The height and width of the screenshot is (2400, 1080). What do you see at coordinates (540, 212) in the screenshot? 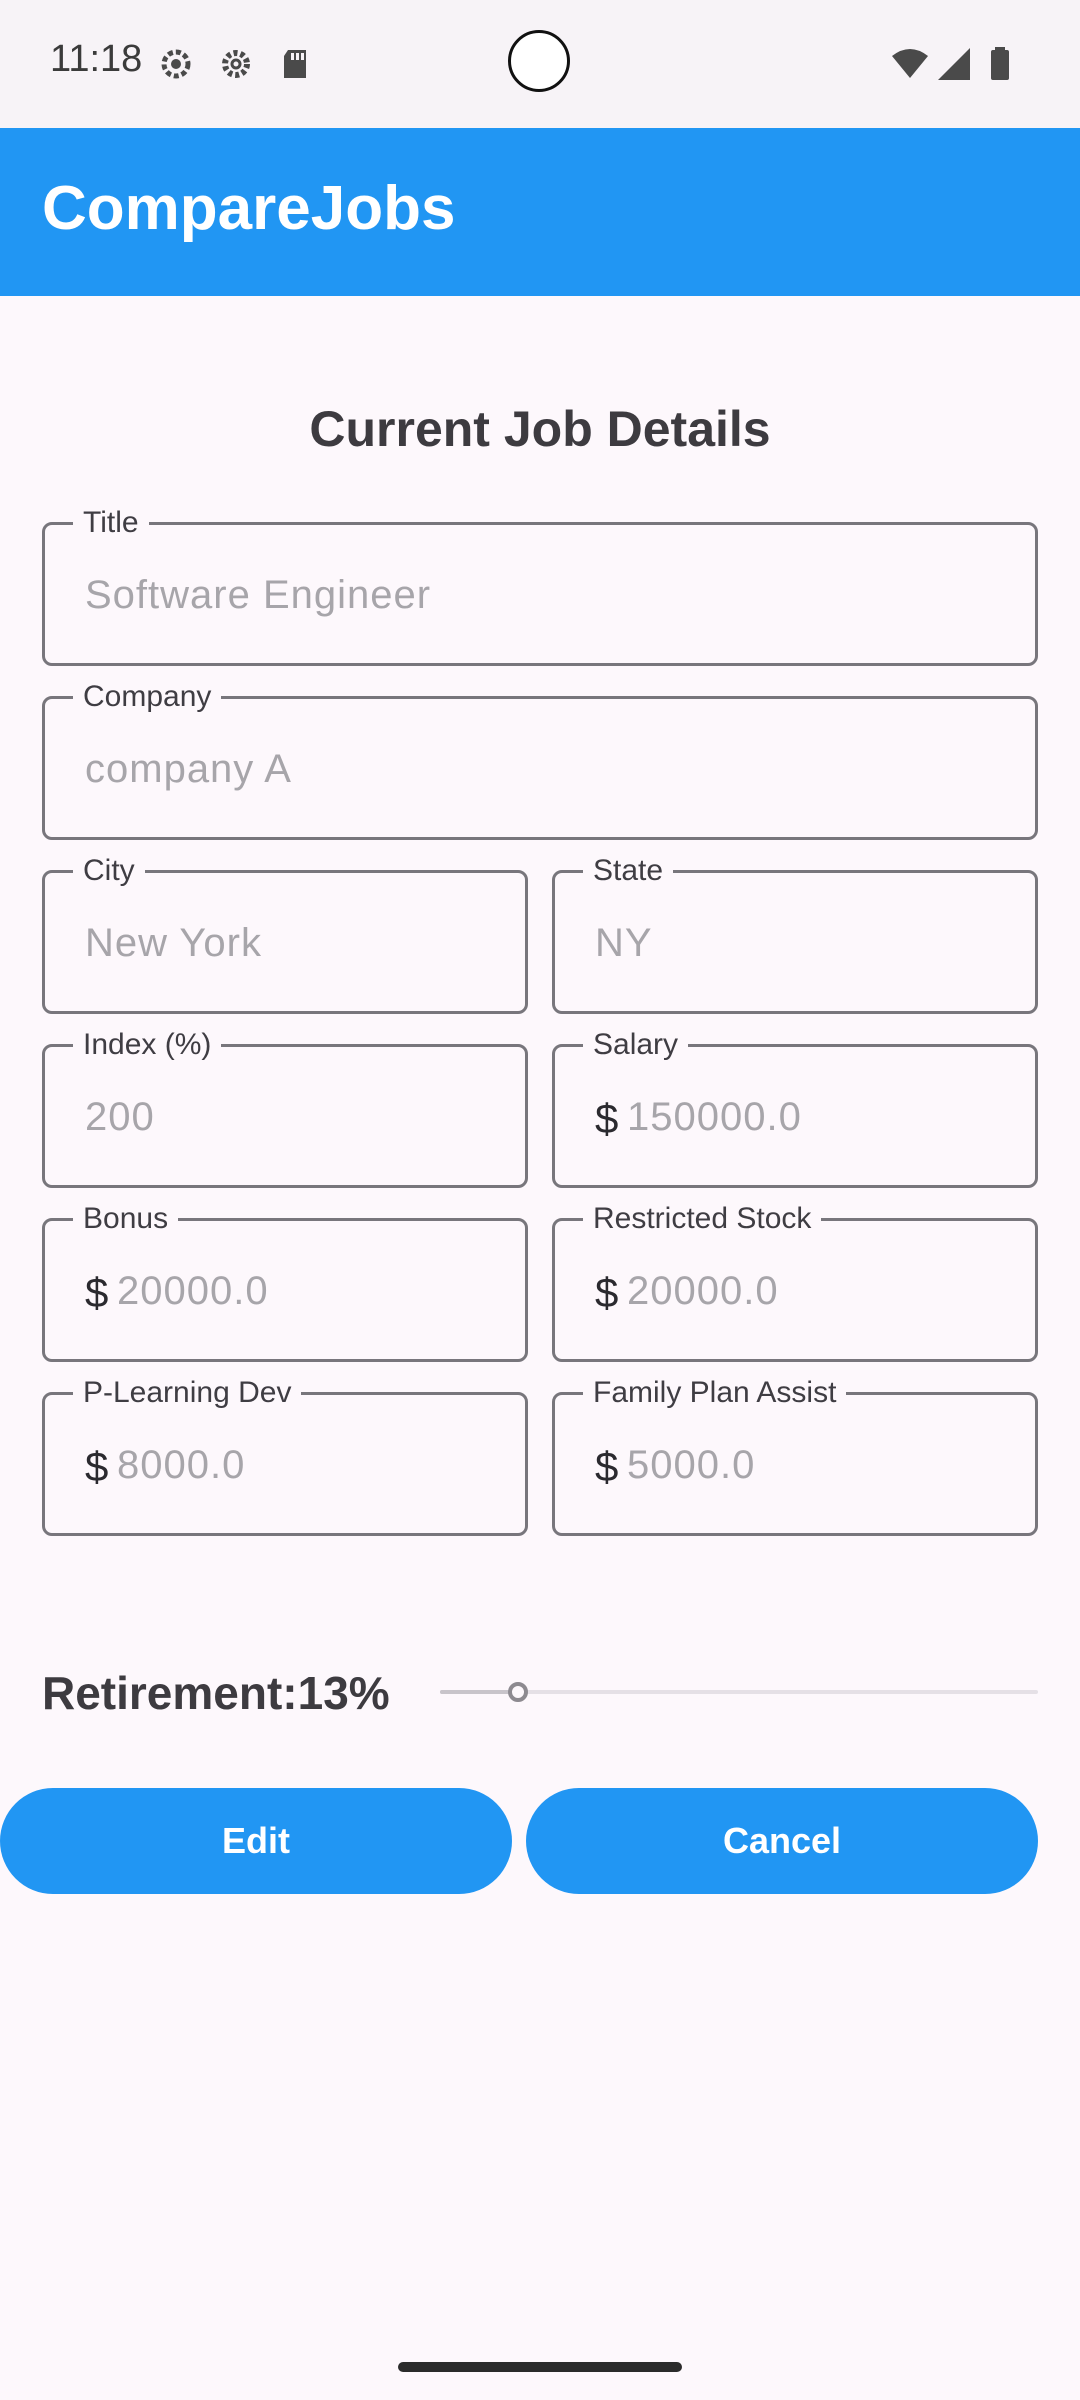
I see `app-bar: CompareJobs` at bounding box center [540, 212].